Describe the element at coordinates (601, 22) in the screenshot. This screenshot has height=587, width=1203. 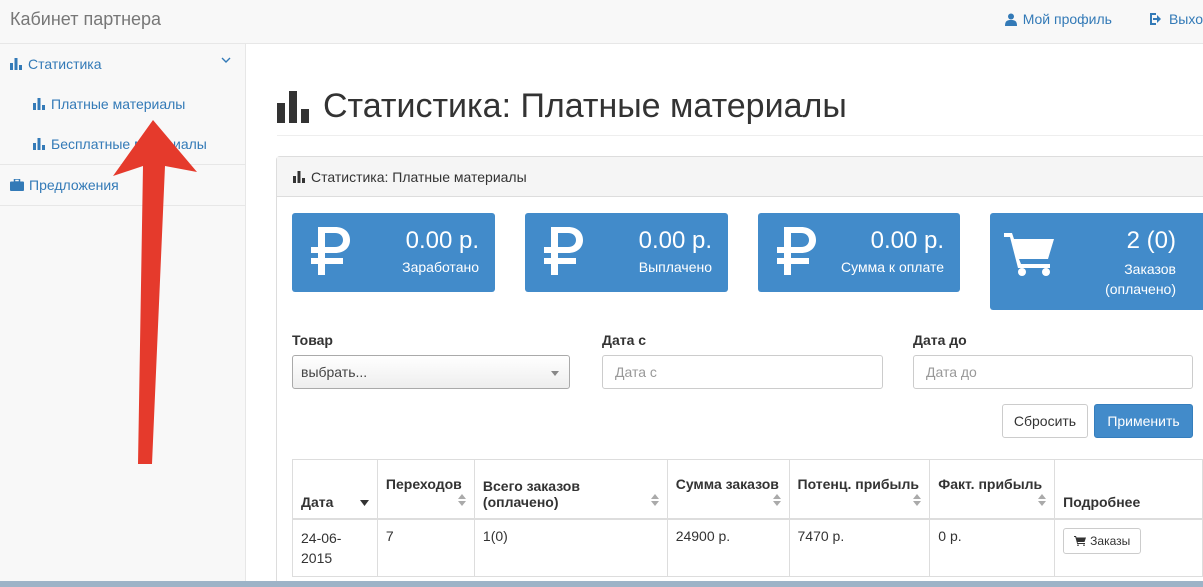
I see `top-navbar: Кабинет партнера Мой профиль Выхо` at that location.